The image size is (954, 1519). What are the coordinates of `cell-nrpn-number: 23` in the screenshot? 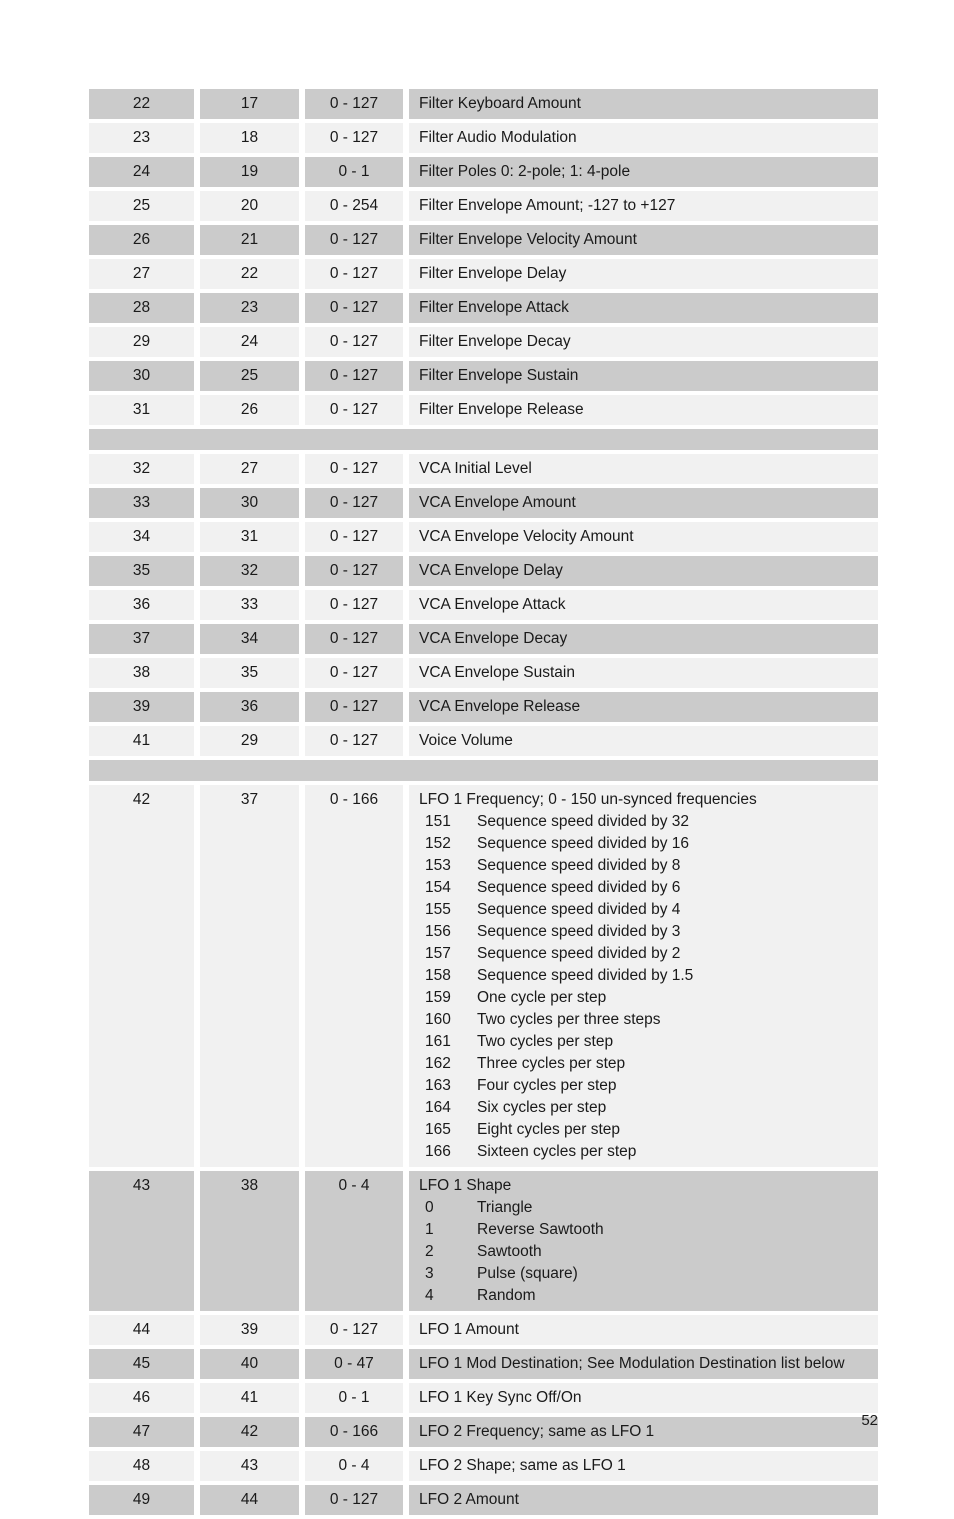 It's located at (141, 138).